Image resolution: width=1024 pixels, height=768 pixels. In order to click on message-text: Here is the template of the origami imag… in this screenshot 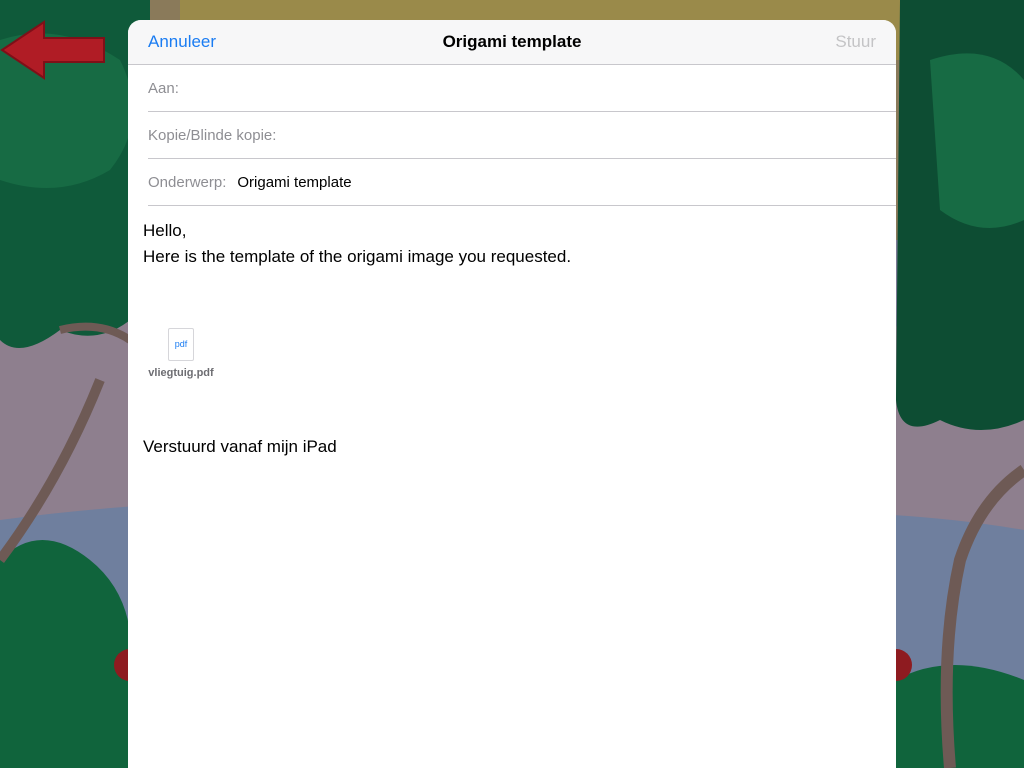, I will do `click(357, 256)`.